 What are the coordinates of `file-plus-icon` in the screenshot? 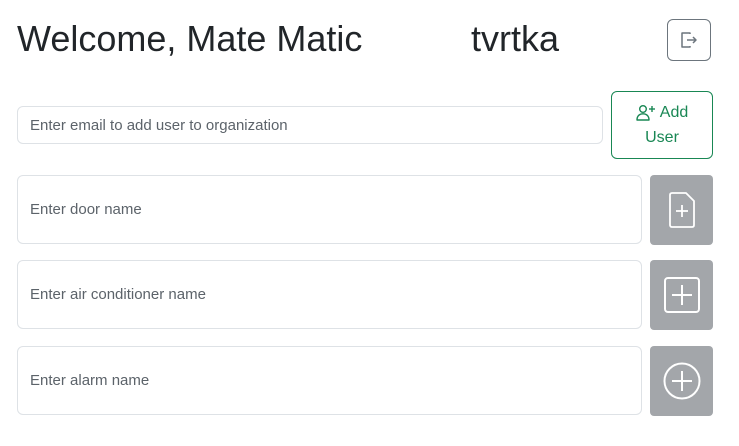 It's located at (681, 210).